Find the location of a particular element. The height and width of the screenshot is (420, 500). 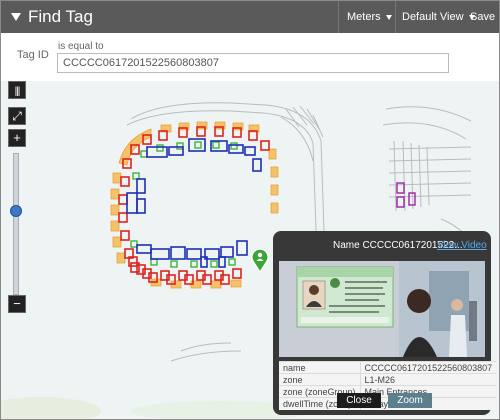

table-row: name CCCCC0617201522560803807 is located at coordinates (388, 367).